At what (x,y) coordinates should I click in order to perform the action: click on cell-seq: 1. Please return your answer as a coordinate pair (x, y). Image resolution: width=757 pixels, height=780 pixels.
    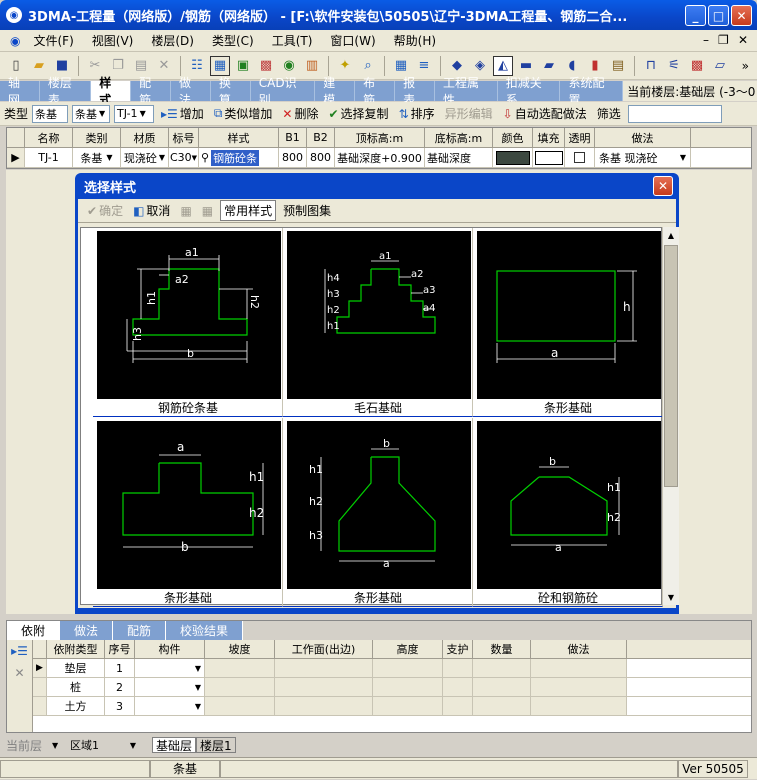
    Looking at the image, I should click on (120, 668).